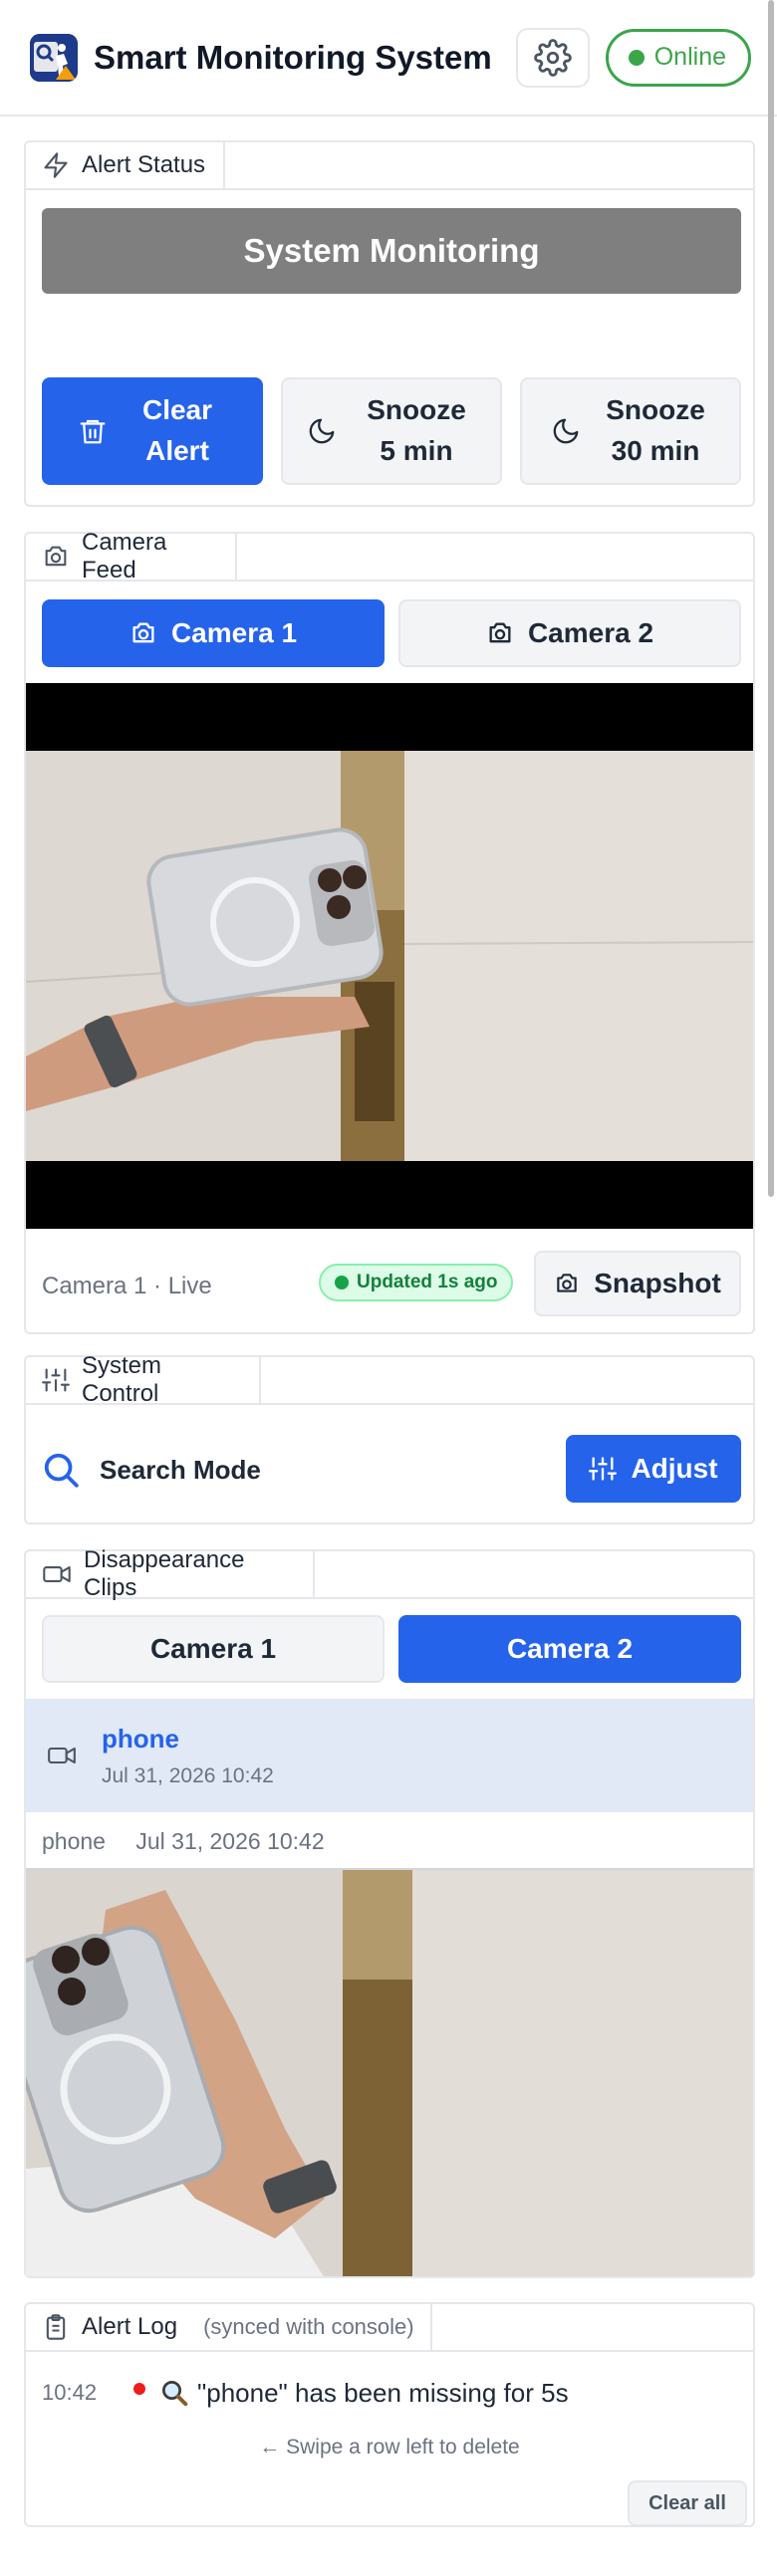 The width and height of the screenshot is (777, 2576). I want to click on clip-name: phone, so click(140, 1738).